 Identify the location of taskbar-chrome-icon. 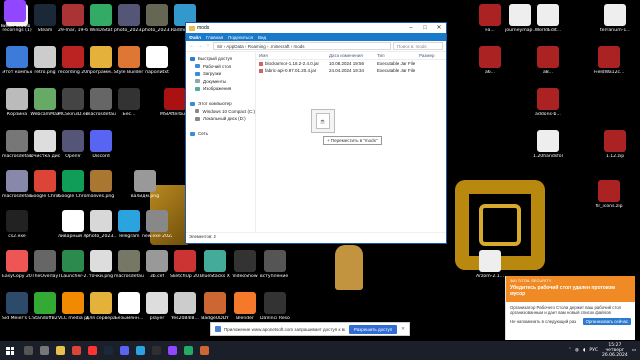
(76, 350).